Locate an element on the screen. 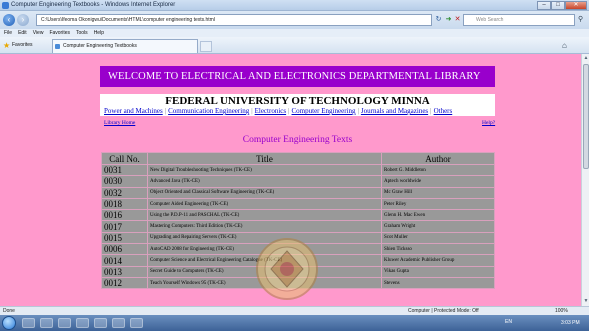 The width and height of the screenshot is (589, 331). title-cell: Upgrading and Repairing Servers (TK-CE) is located at coordinates (264, 238).